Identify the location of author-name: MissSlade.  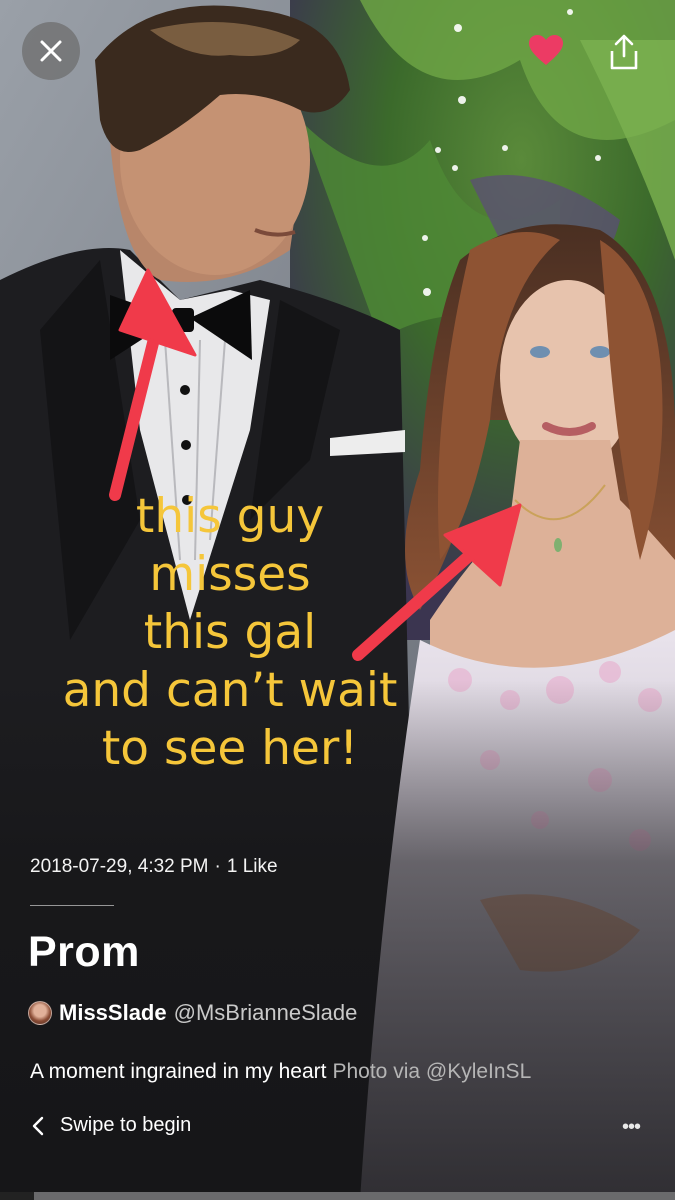
(113, 1012).